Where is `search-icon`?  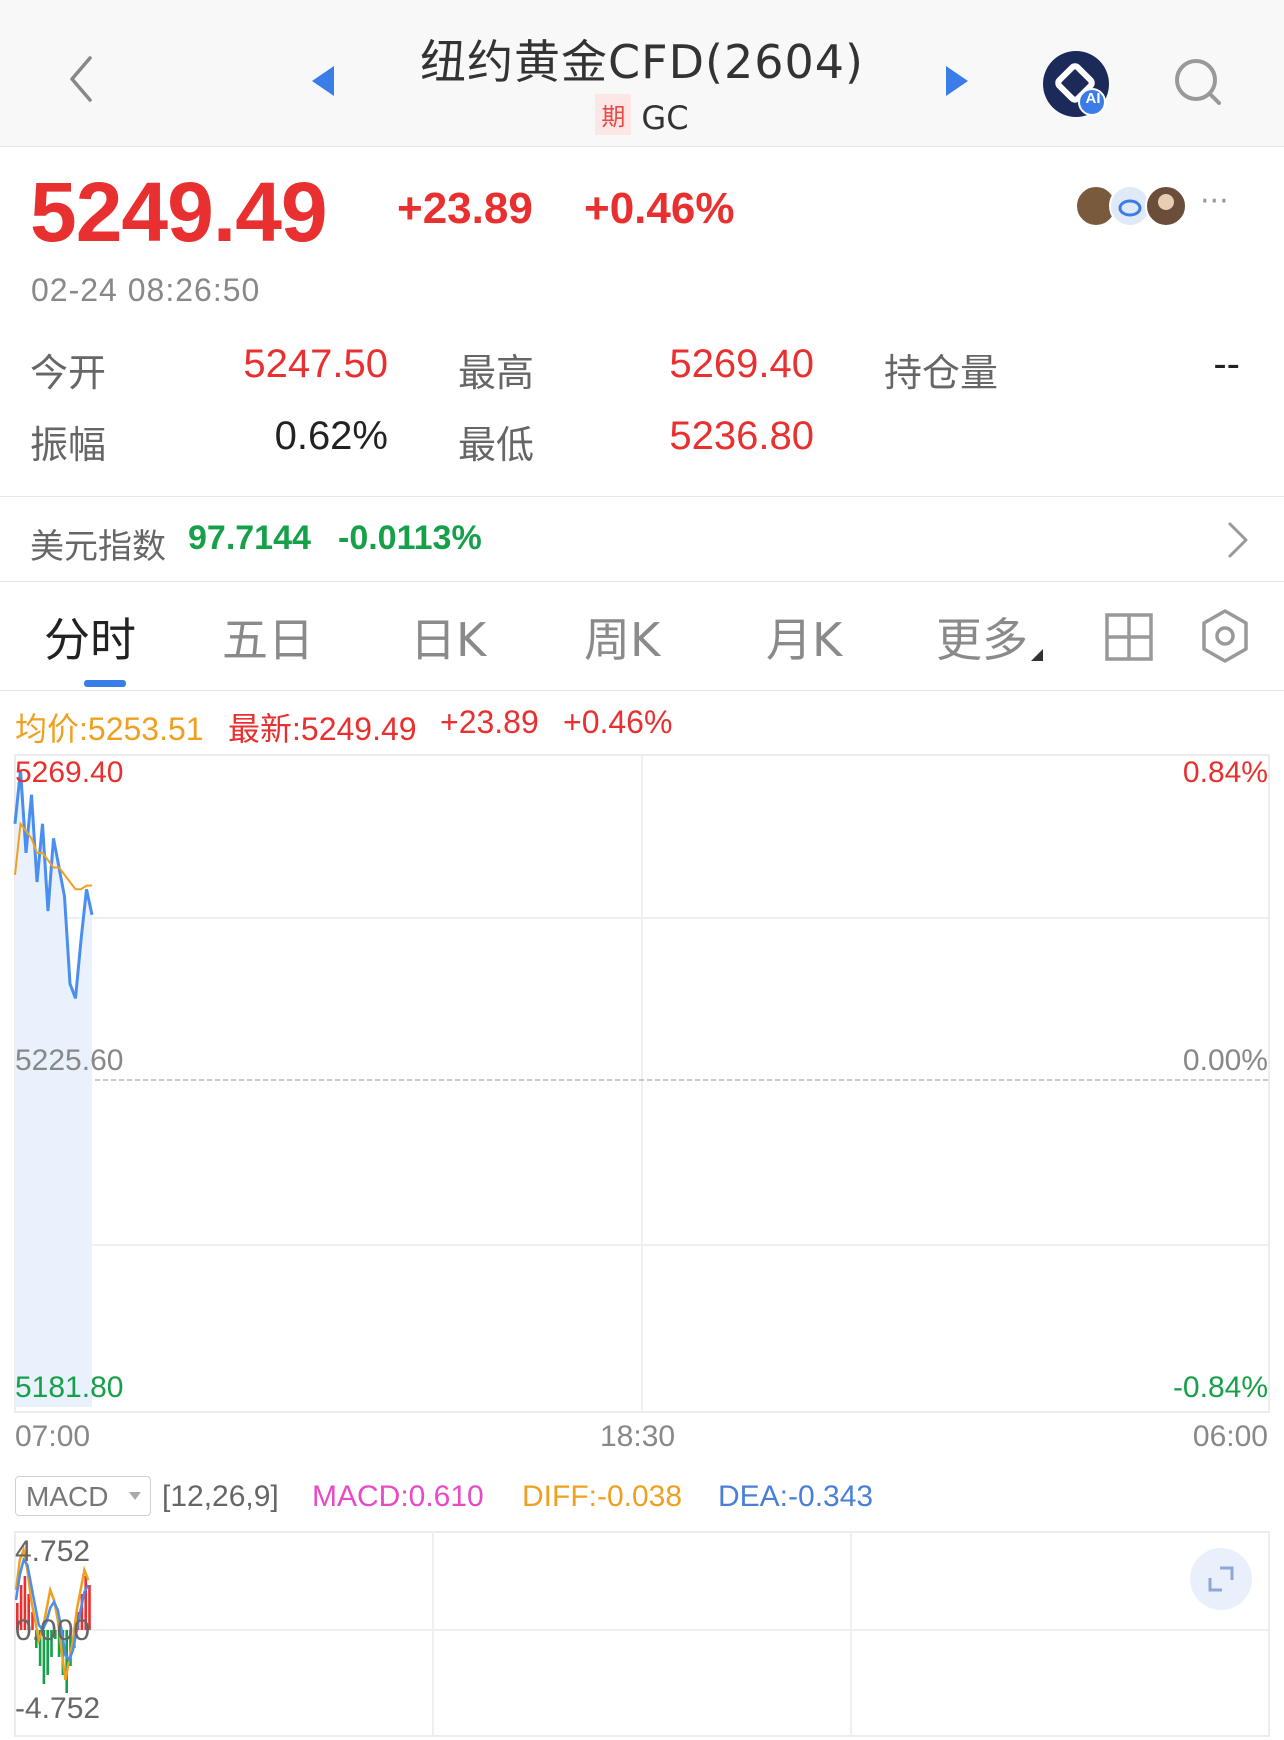
search-icon is located at coordinates (1198, 82).